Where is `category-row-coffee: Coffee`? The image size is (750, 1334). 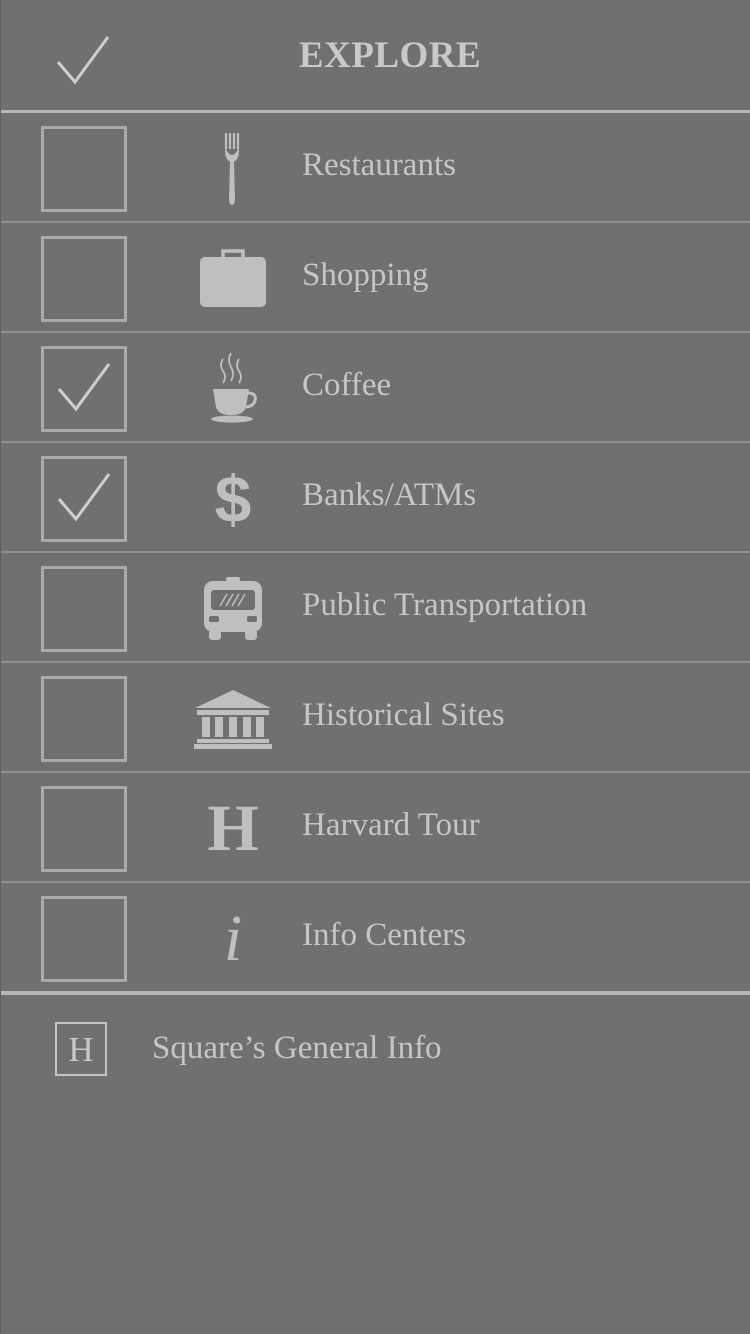 category-row-coffee: Coffee is located at coordinates (375, 388).